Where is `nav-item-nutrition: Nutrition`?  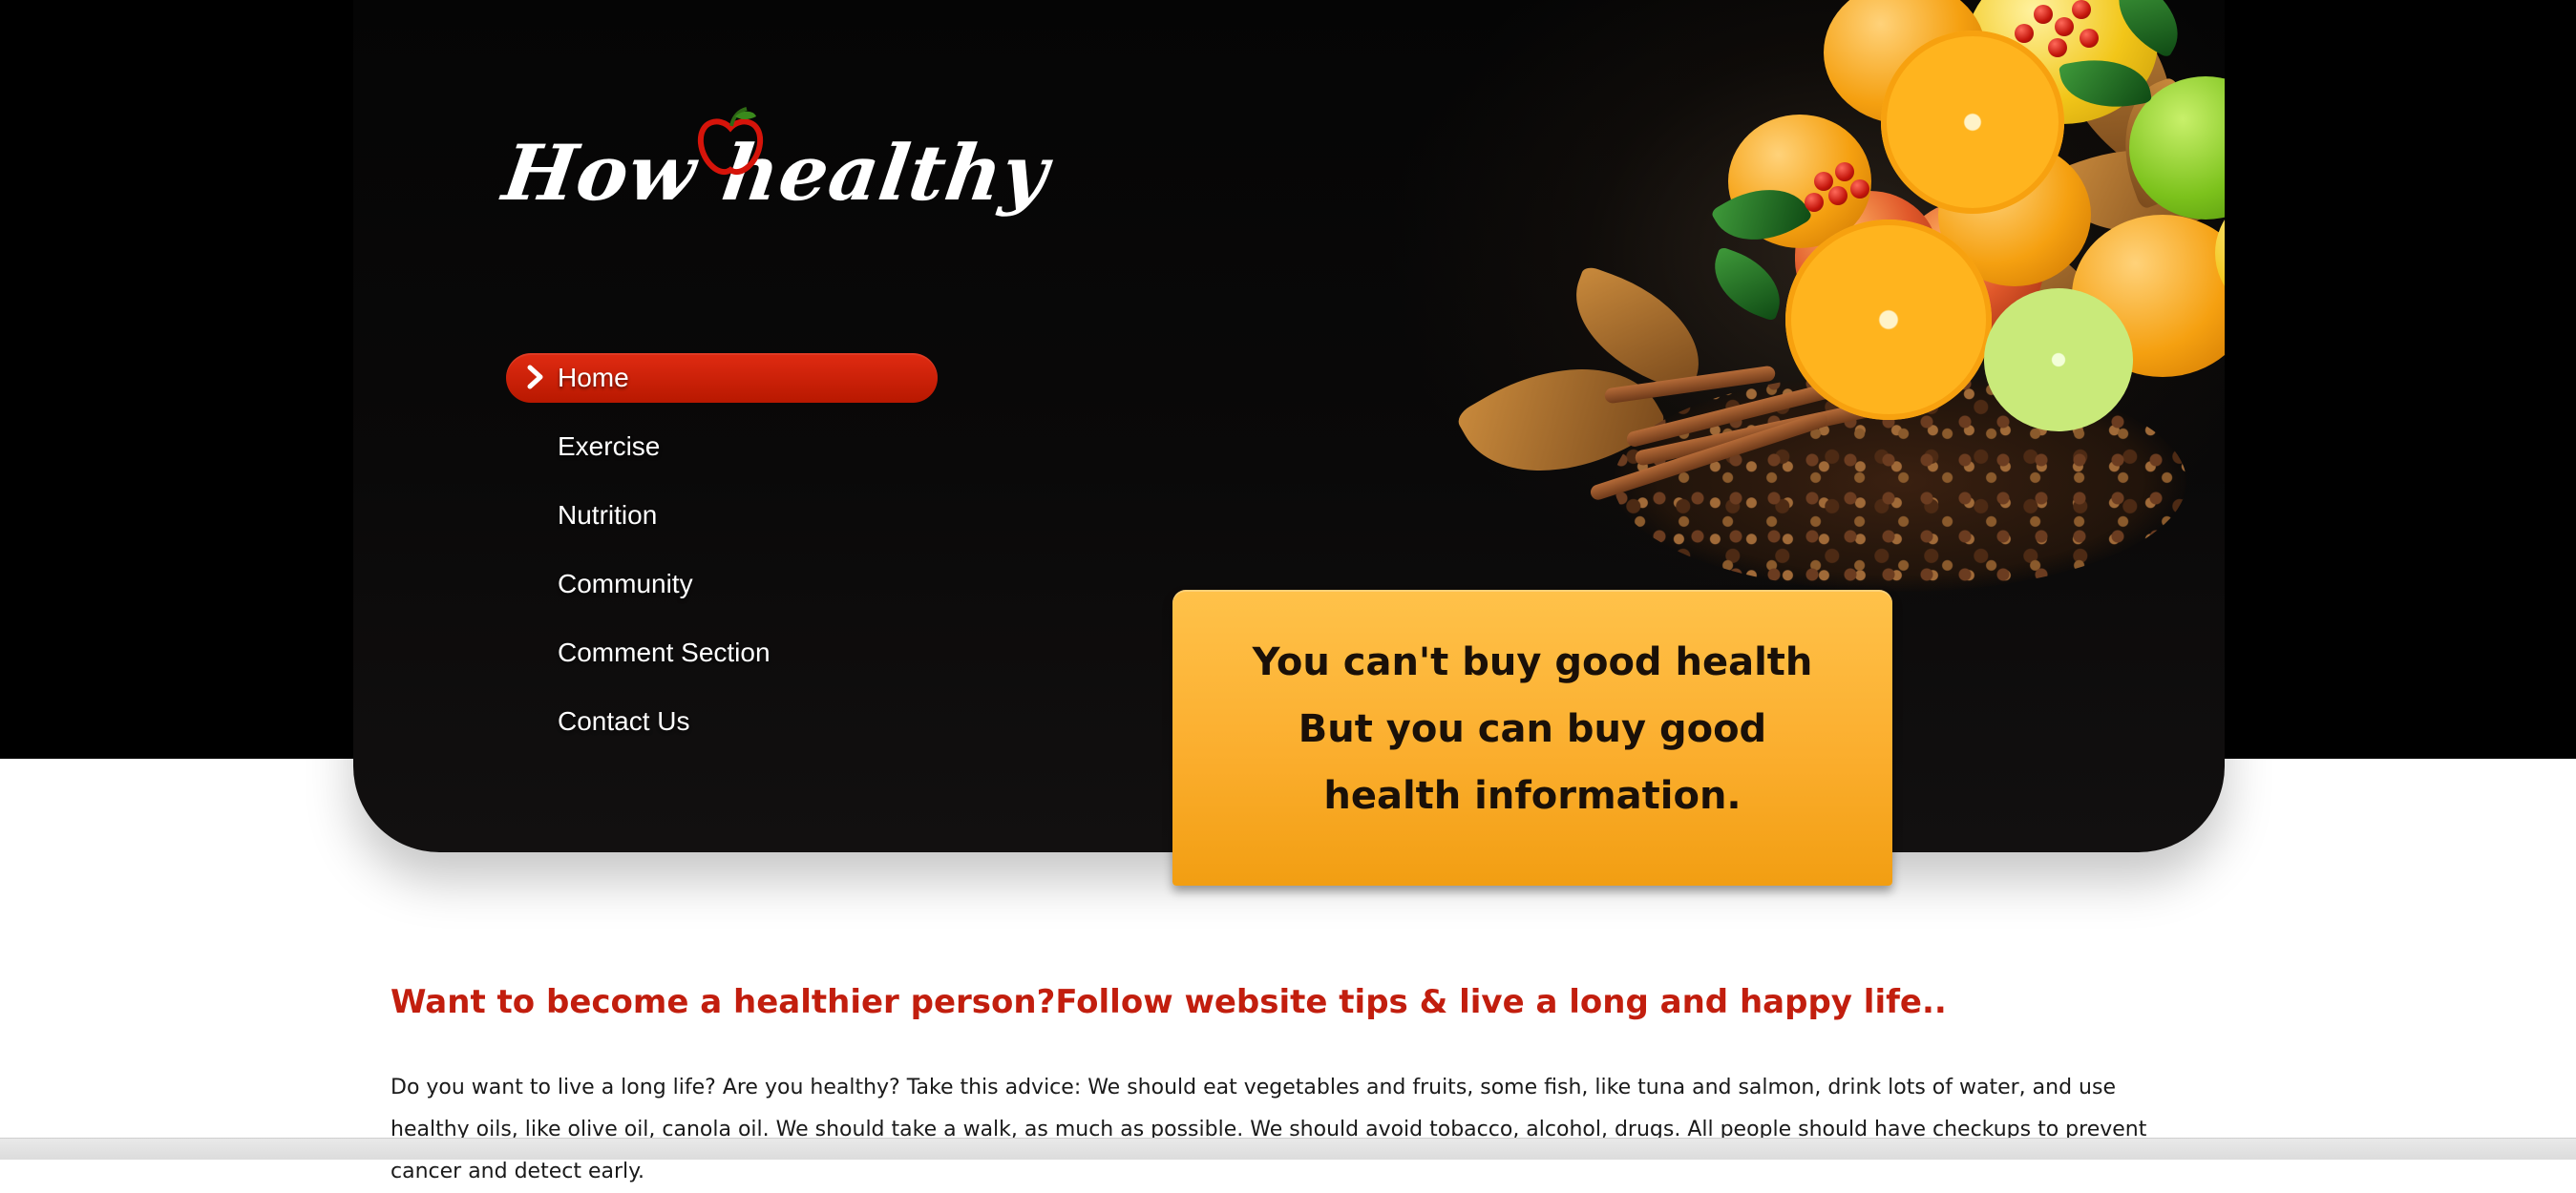 nav-item-nutrition: Nutrition is located at coordinates (725, 516).